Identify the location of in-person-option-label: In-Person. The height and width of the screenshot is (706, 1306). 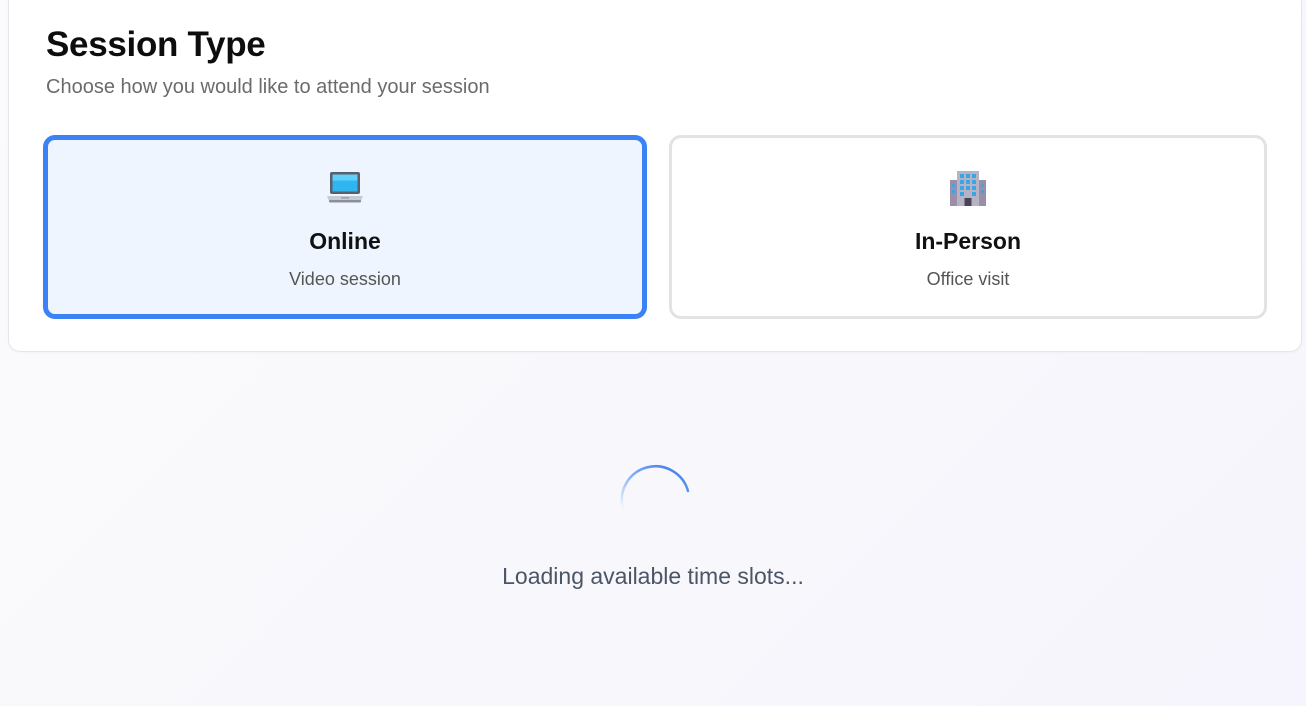
(968, 241).